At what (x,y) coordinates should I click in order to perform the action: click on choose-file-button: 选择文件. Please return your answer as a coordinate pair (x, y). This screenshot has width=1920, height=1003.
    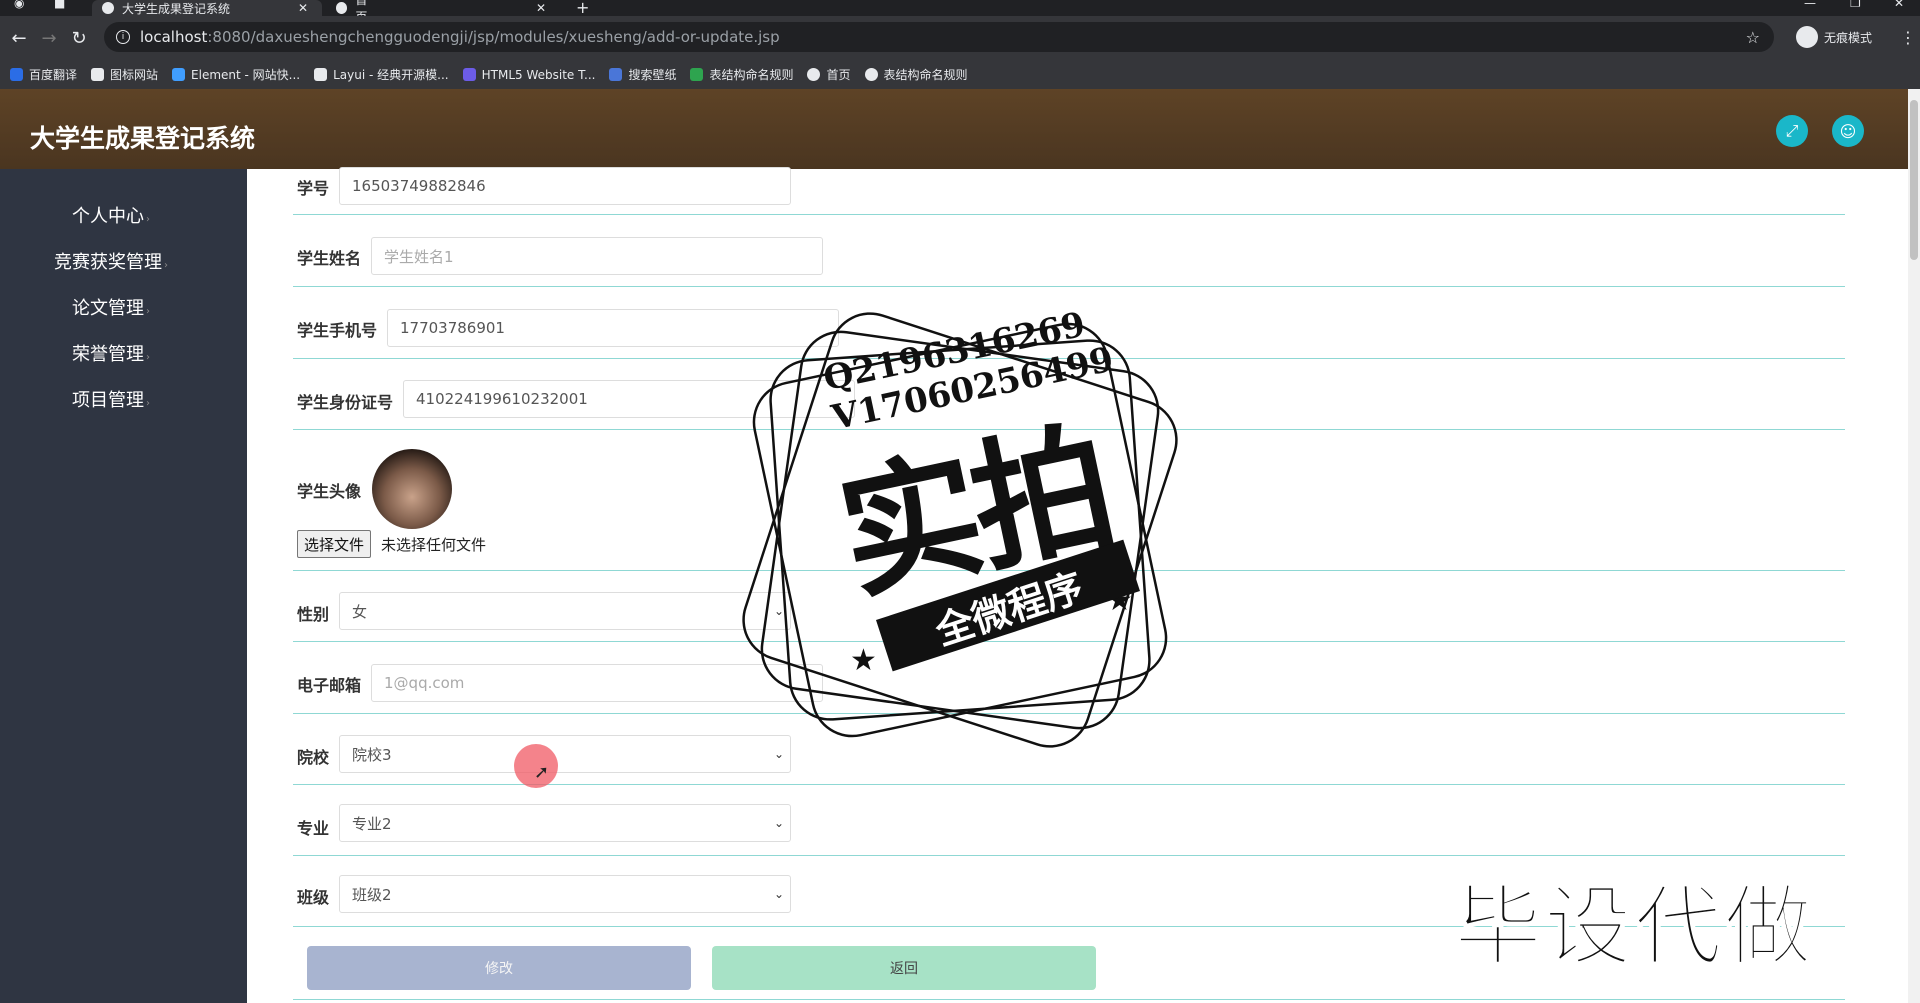
    Looking at the image, I should click on (334, 544).